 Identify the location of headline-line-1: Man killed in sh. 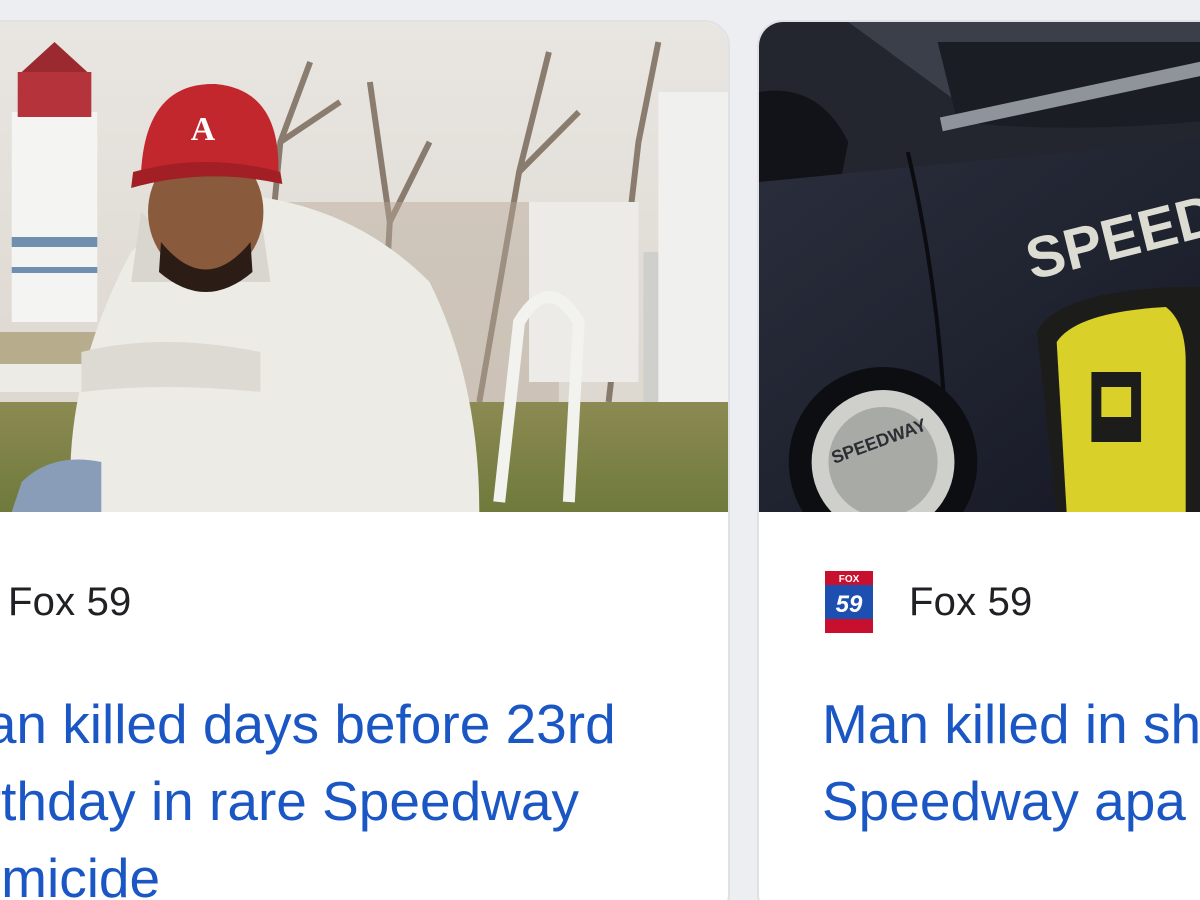
(1011, 724).